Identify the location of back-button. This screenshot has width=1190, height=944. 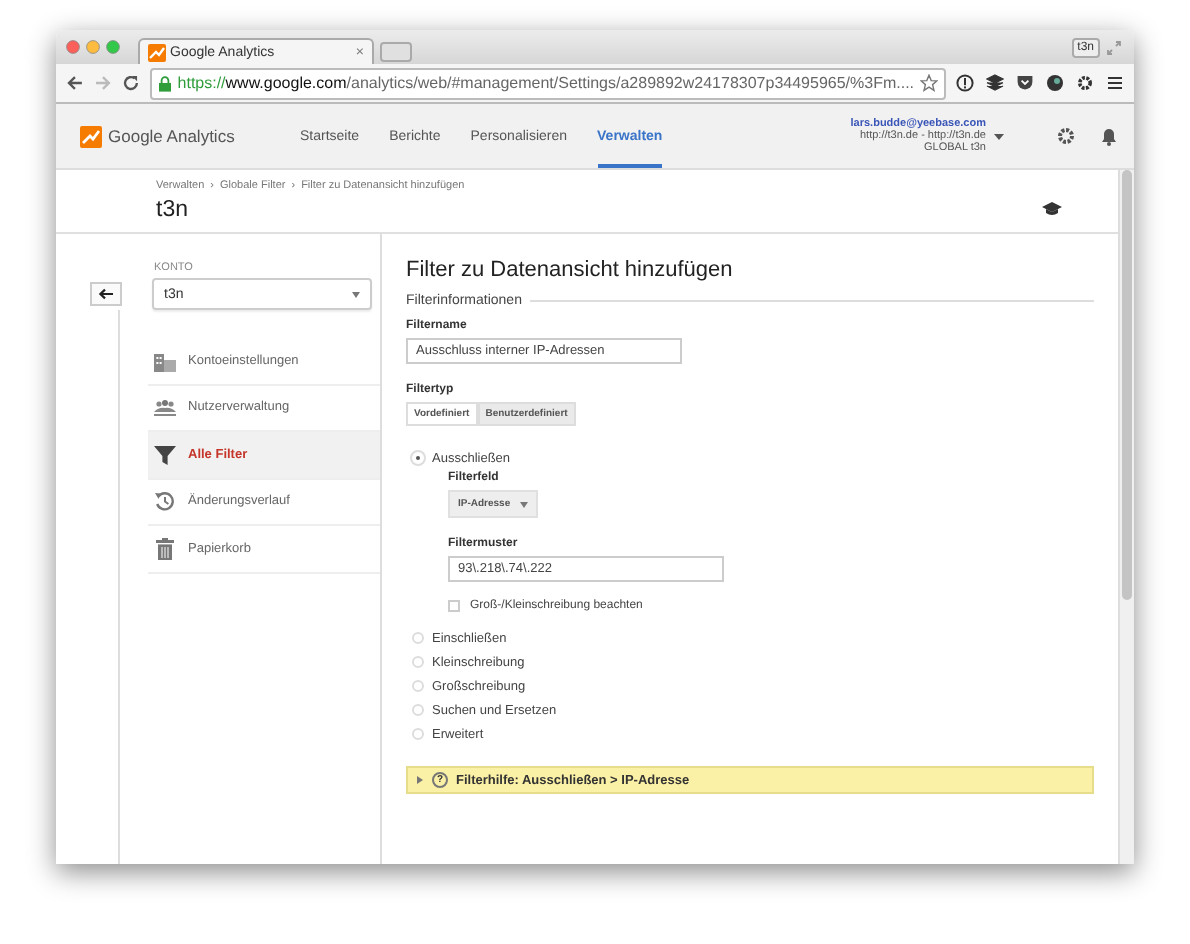
(105, 294).